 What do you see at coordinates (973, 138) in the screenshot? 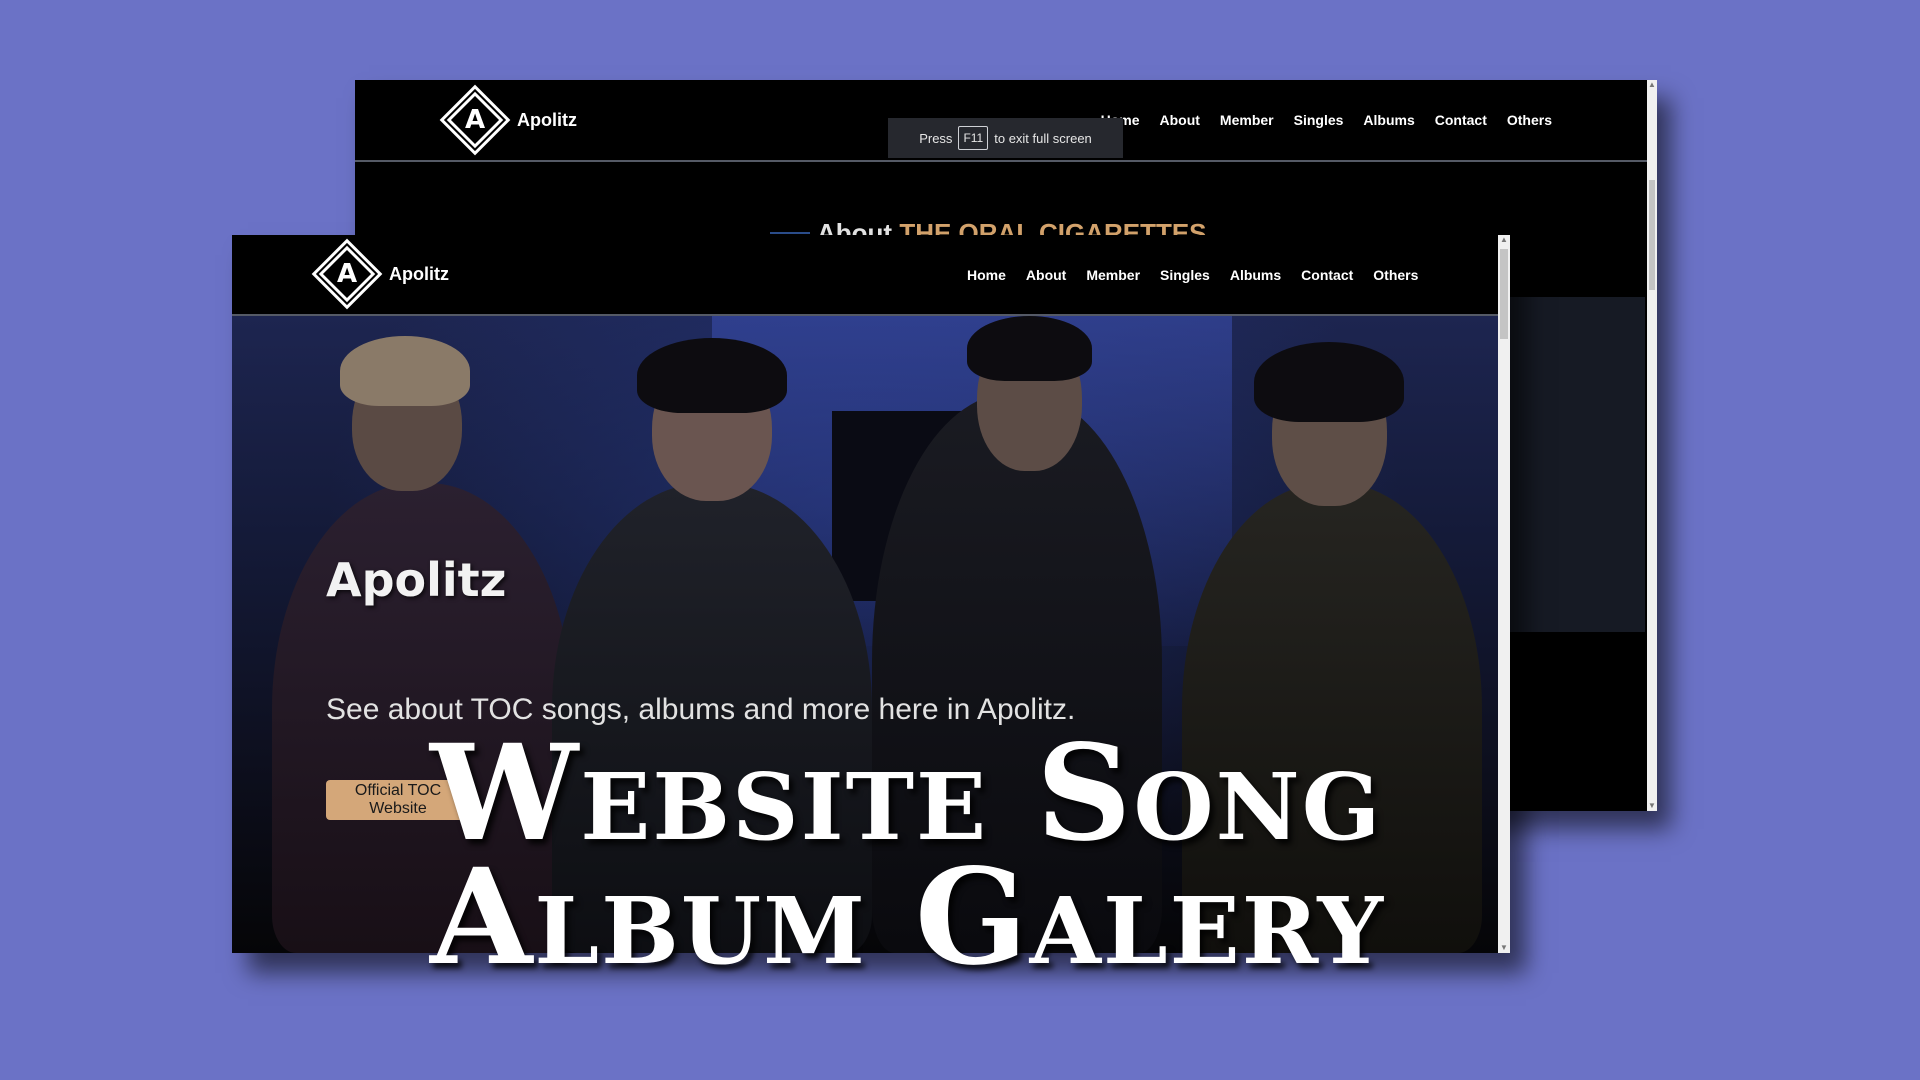
I see `f11-key-badge: F11` at bounding box center [973, 138].